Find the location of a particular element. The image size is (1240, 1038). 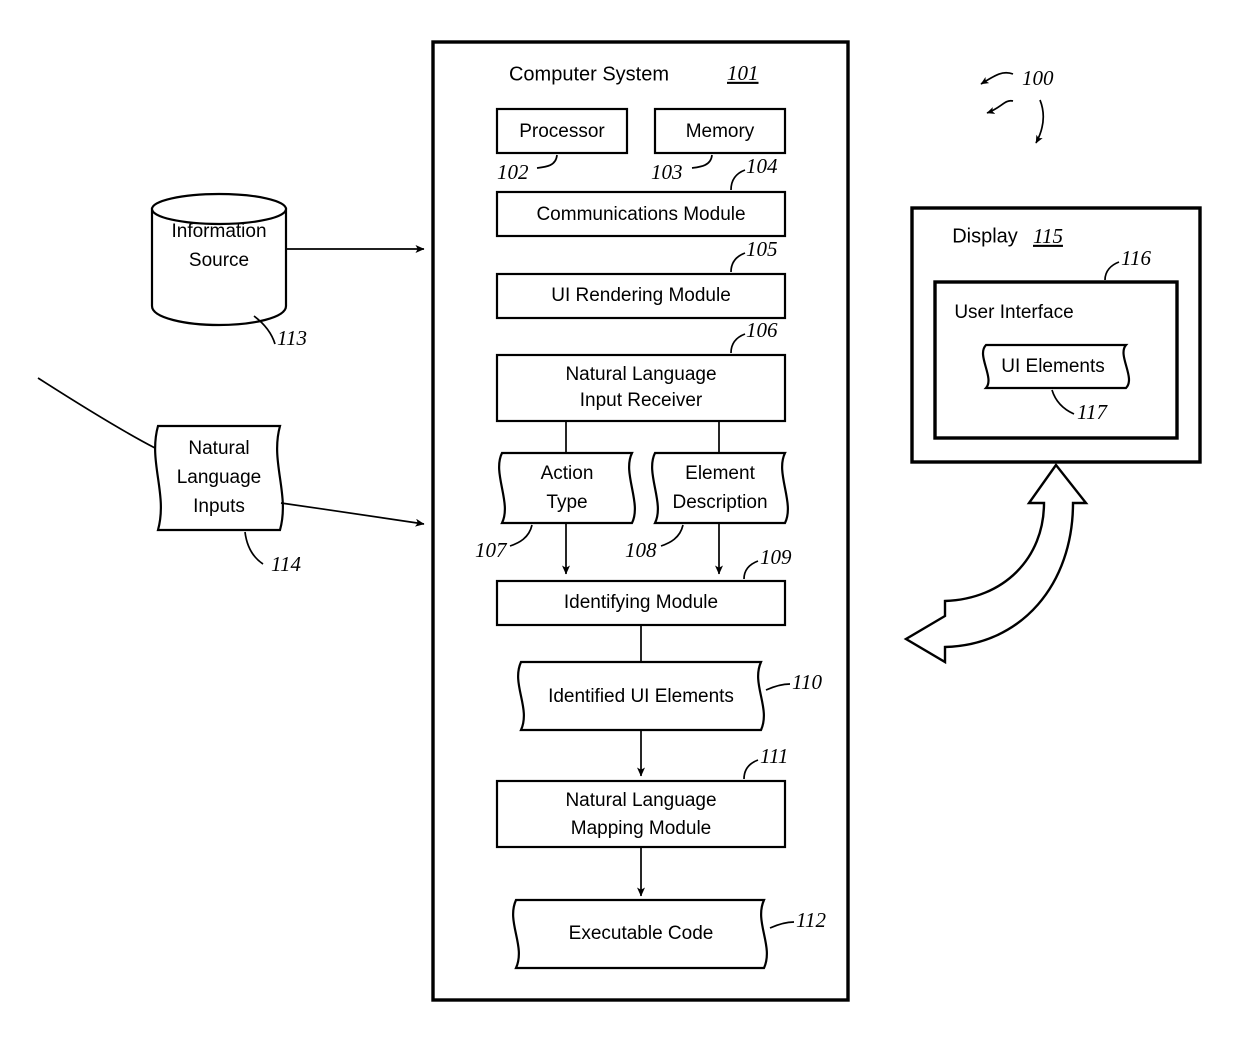

information-source-ref: 113 is located at coordinates (292, 338).